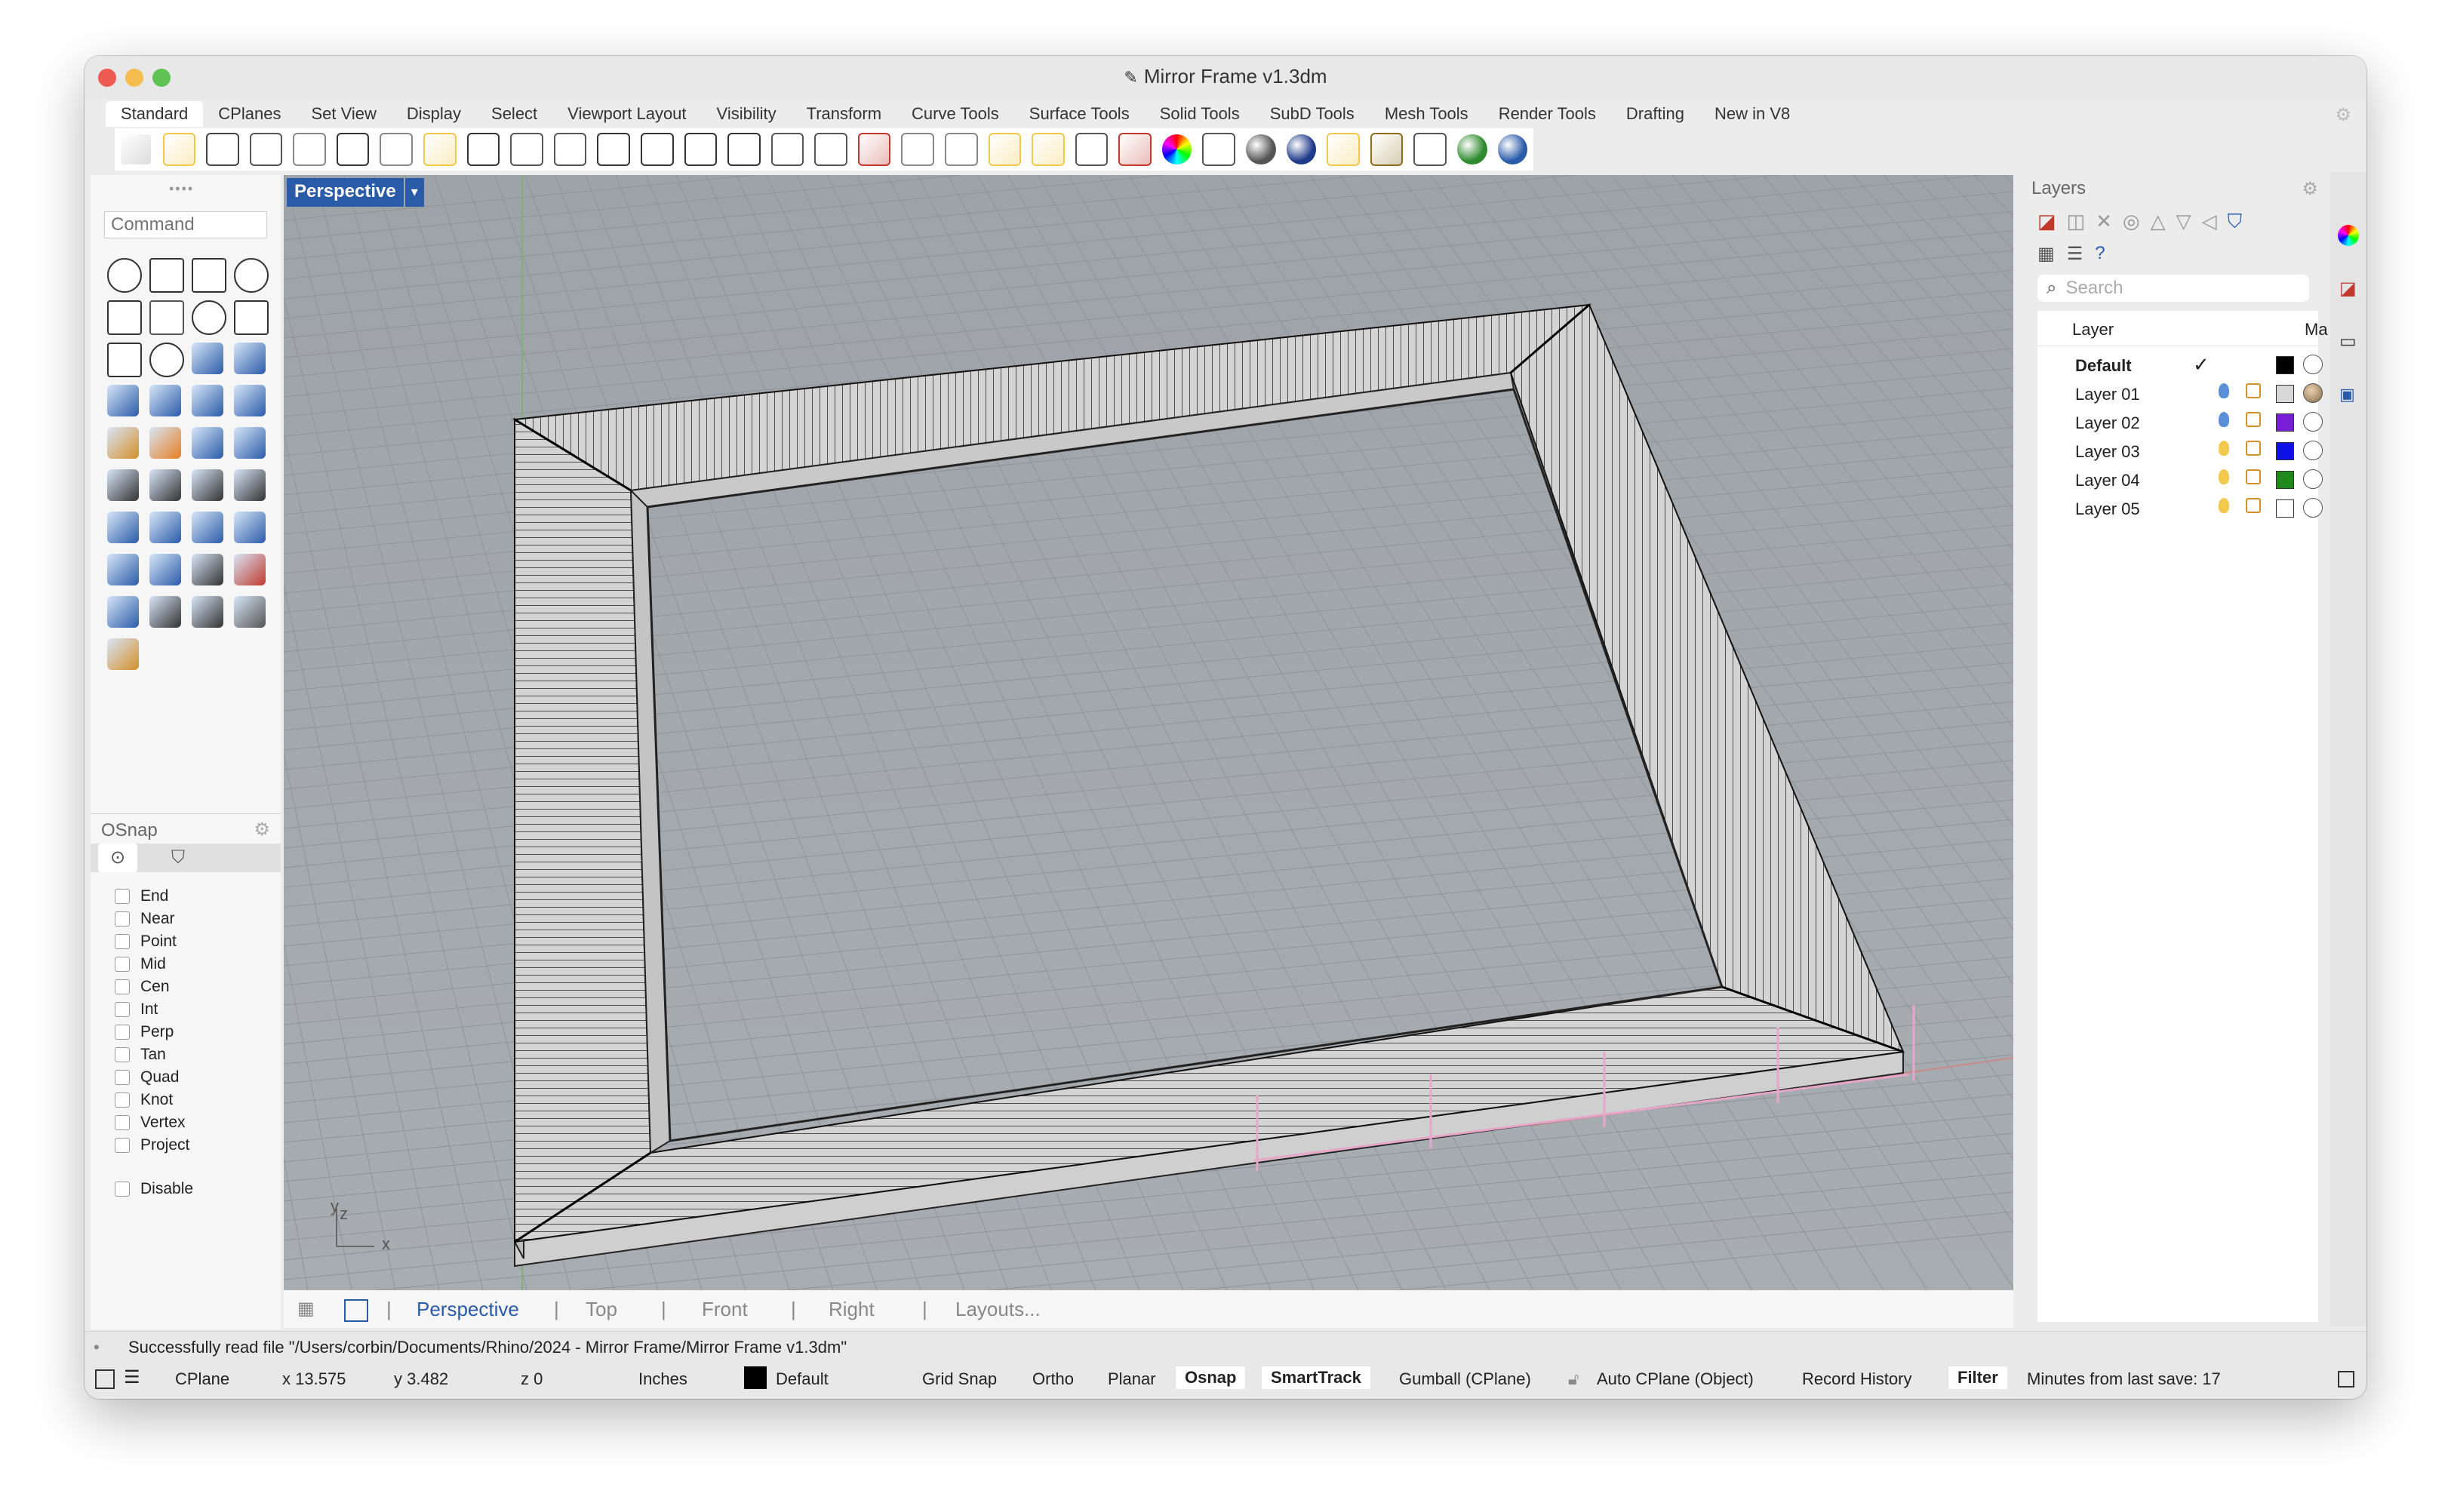 The height and width of the screenshot is (1512, 2451). I want to click on layer-row: Layer 02, so click(2180, 421).